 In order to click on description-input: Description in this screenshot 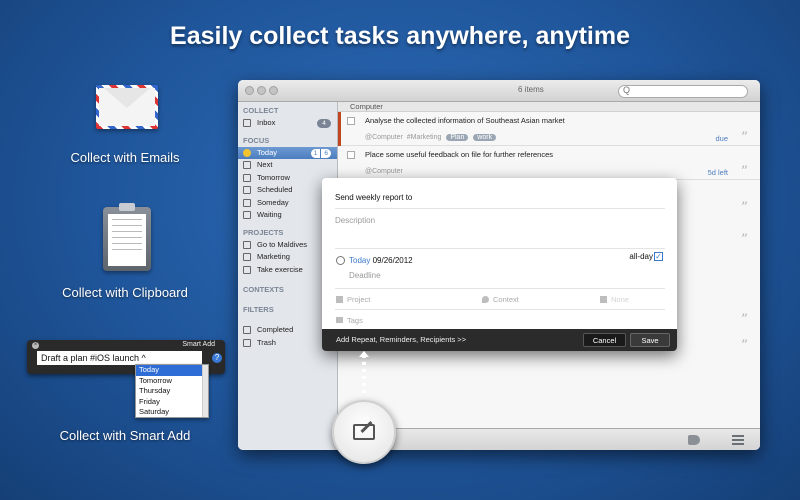, I will do `click(355, 220)`.